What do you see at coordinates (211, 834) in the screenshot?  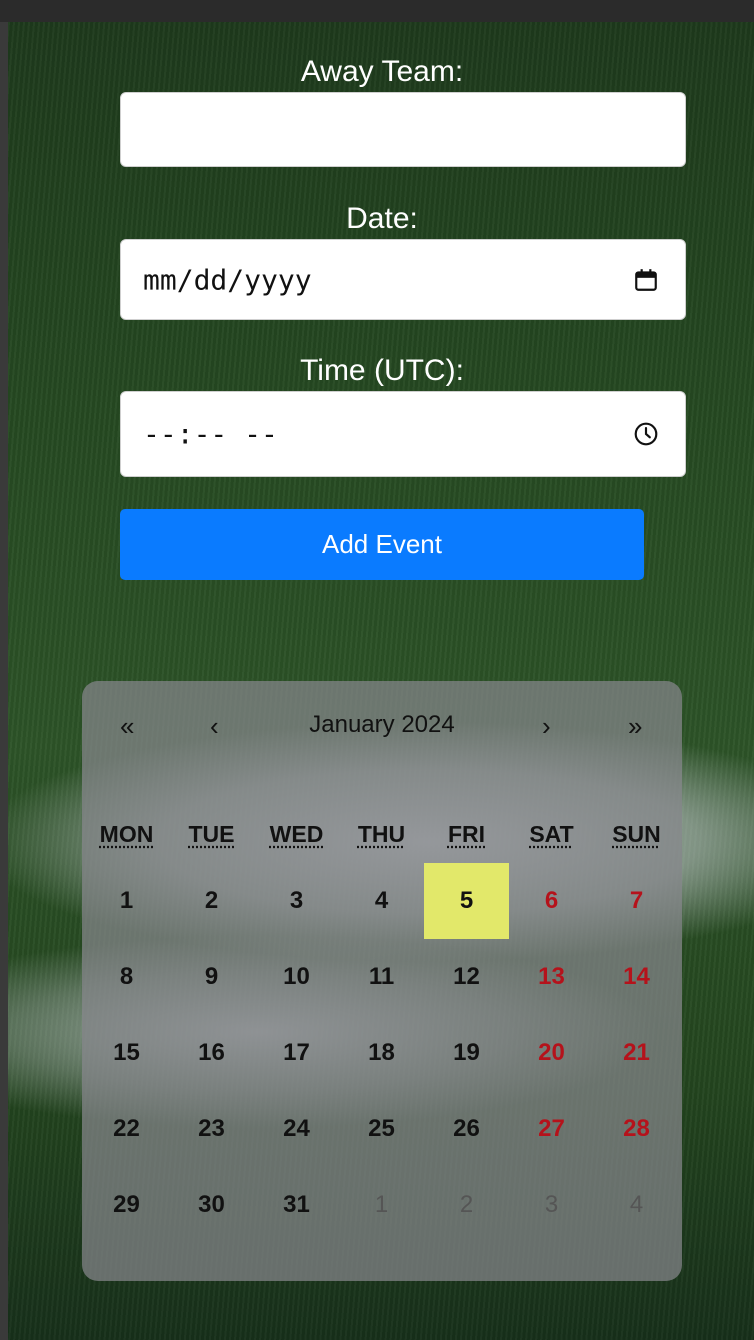 I see `weekday-tue: TUE` at bounding box center [211, 834].